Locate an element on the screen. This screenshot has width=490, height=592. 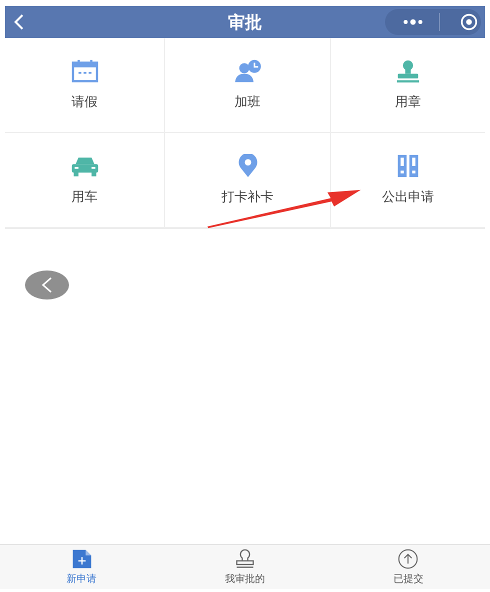
tab-item: 已提交 is located at coordinates (408, 567).